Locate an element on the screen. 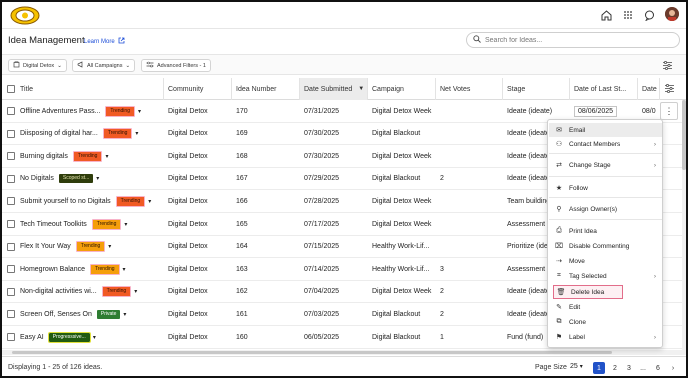 Image resolution: width=688 pixels, height=378 pixels. menu-item-label: Follow is located at coordinates (578, 188).